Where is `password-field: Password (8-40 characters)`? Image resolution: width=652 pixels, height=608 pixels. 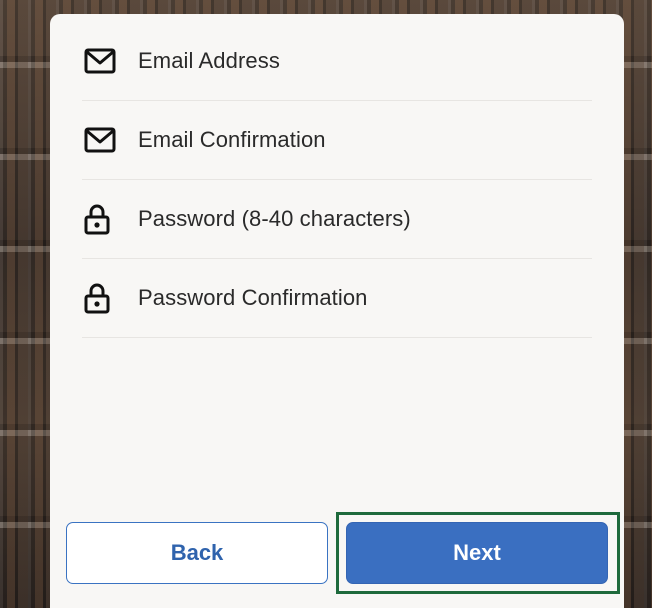 password-field: Password (8-40 characters) is located at coordinates (337, 219).